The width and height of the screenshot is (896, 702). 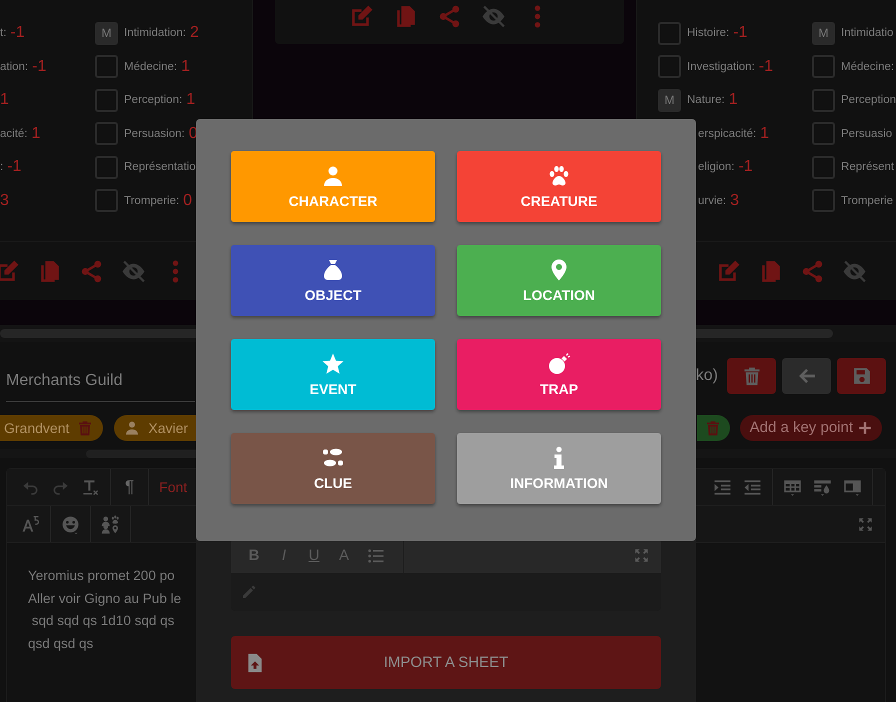 I want to click on delete-button, so click(x=751, y=376).